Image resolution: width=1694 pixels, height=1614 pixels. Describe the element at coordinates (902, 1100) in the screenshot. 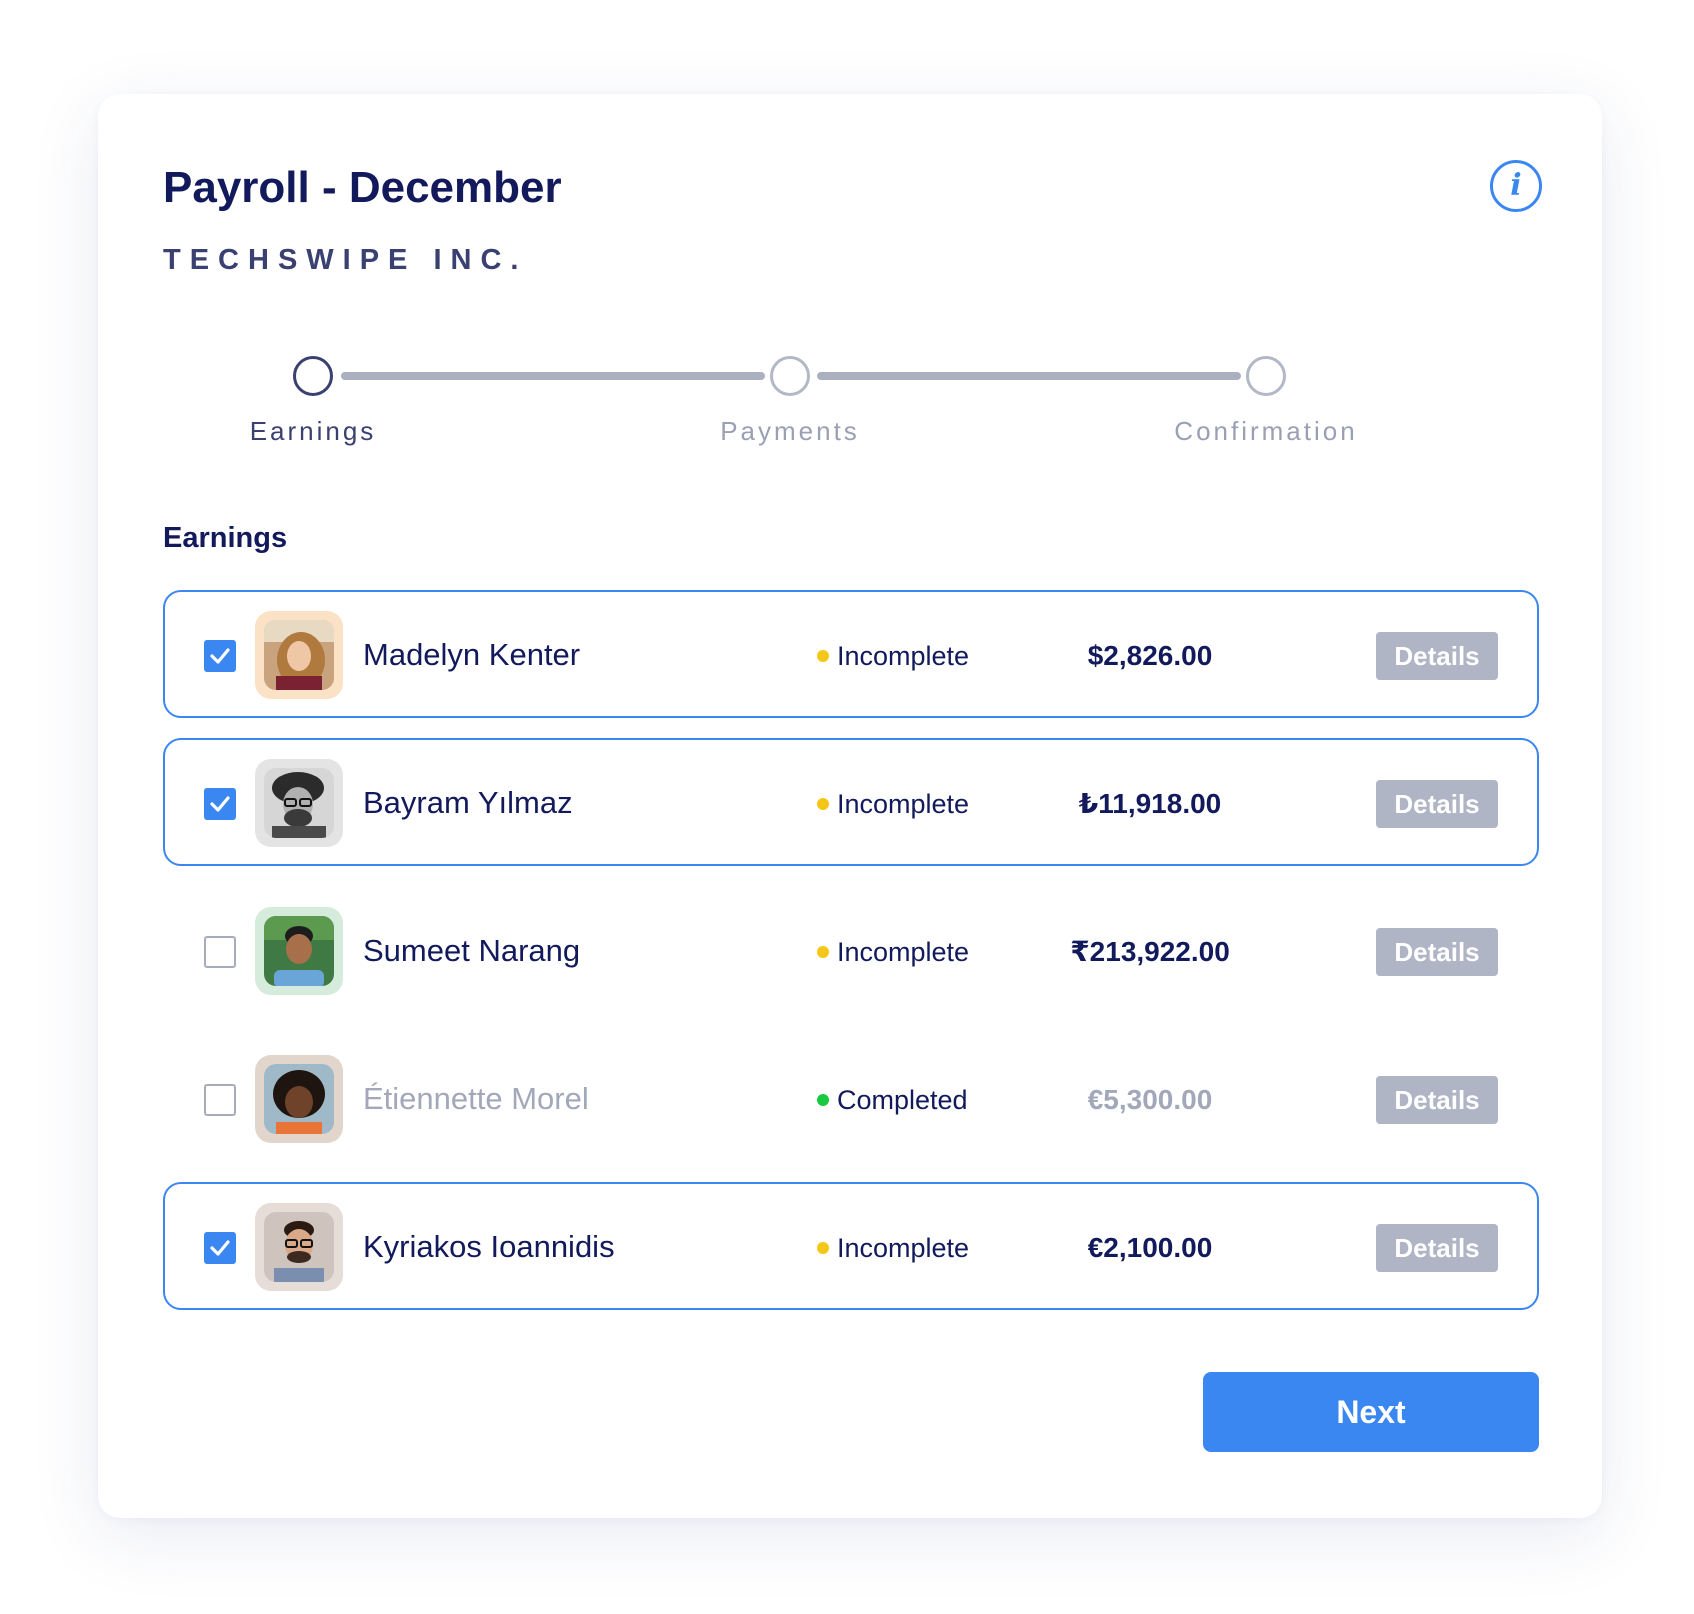

I see `status-text: Completed` at that location.